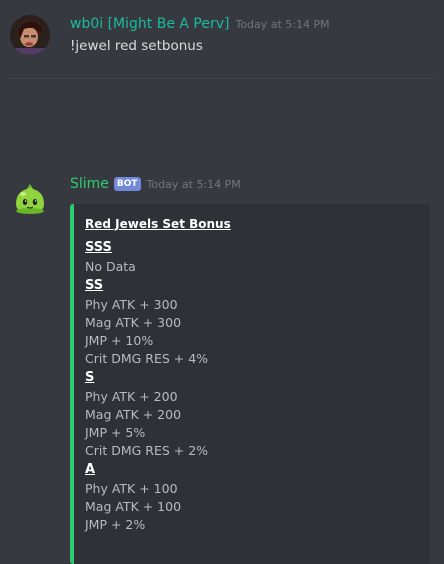  What do you see at coordinates (158, 224) in the screenshot?
I see `embed-title: Red Jewels Set Bonus` at bounding box center [158, 224].